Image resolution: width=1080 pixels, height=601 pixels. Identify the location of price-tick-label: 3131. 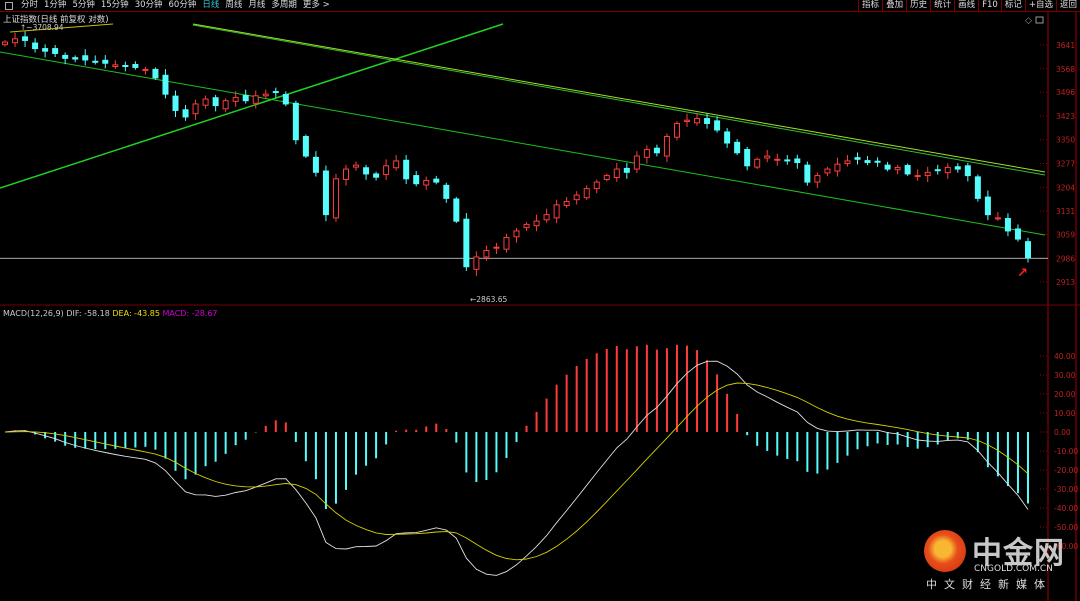
(1065, 211).